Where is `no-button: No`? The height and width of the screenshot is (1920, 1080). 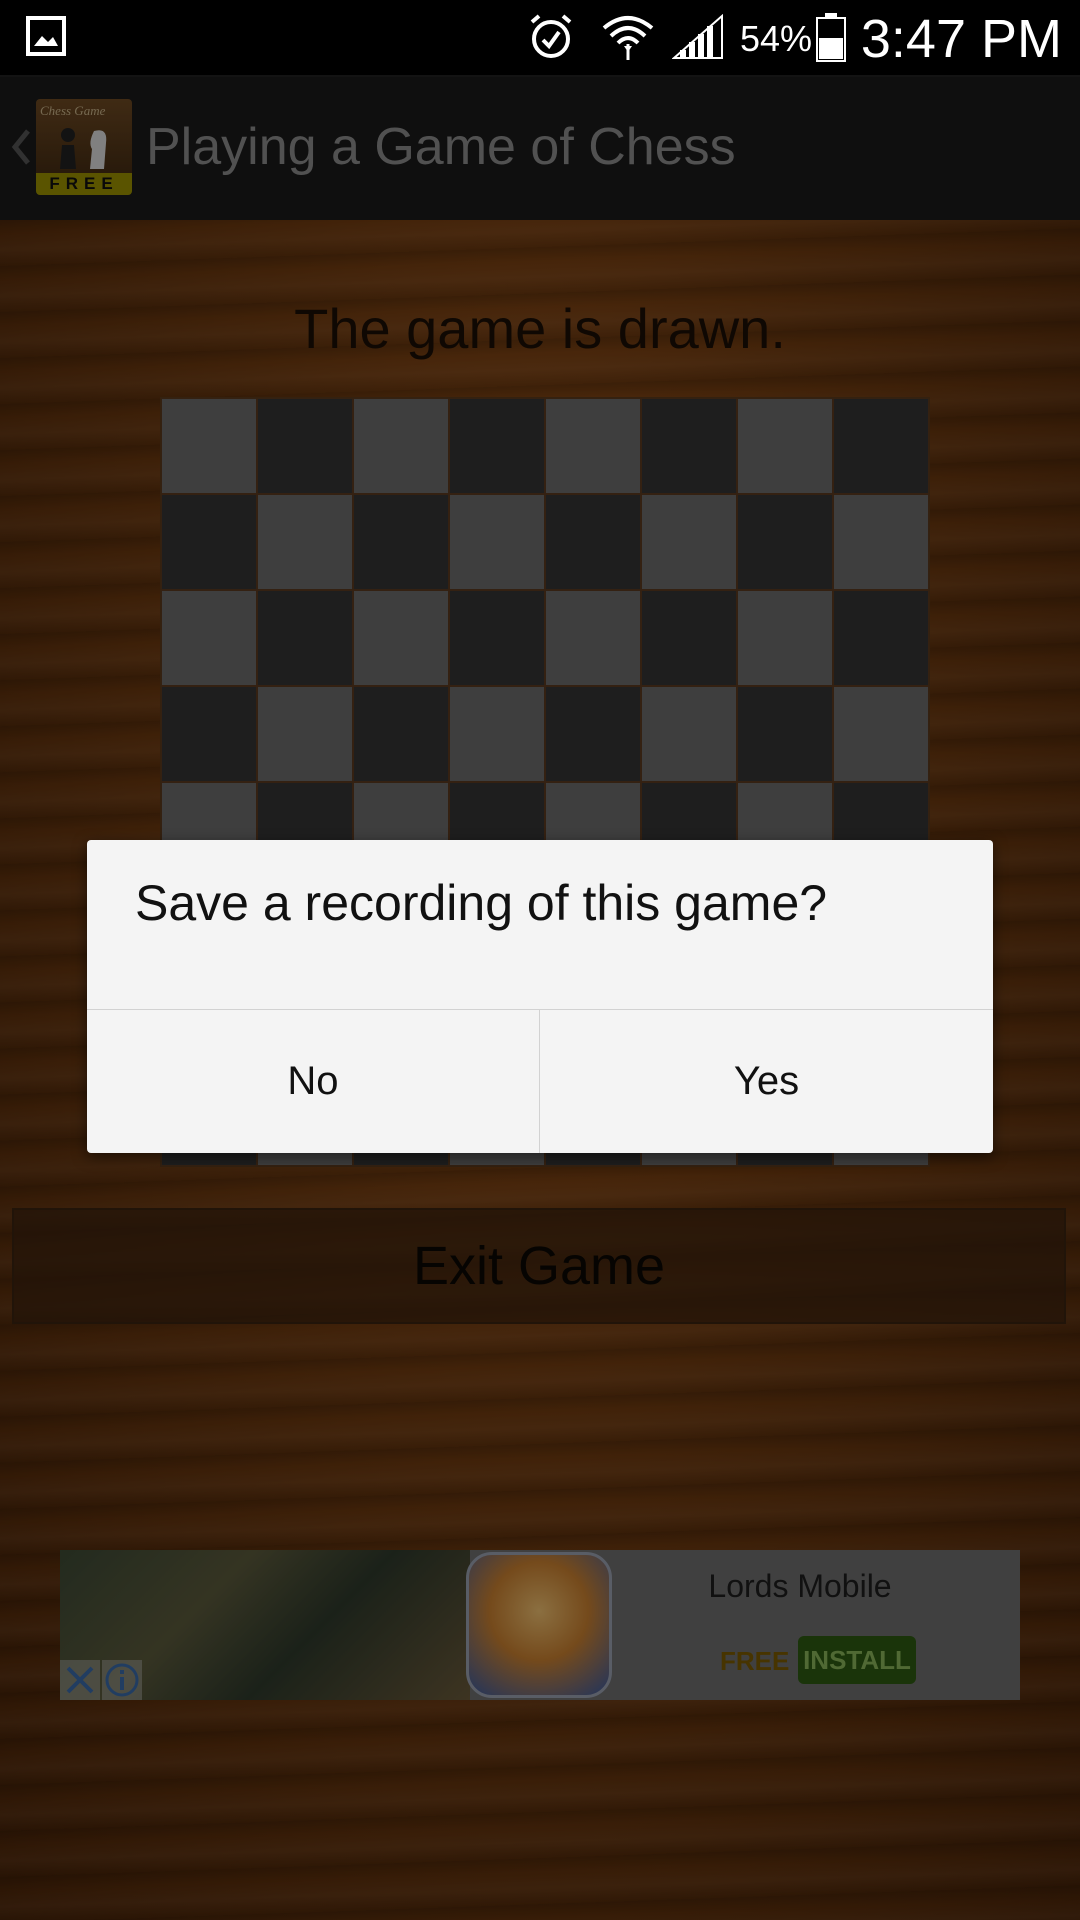
no-button: No is located at coordinates (313, 1081).